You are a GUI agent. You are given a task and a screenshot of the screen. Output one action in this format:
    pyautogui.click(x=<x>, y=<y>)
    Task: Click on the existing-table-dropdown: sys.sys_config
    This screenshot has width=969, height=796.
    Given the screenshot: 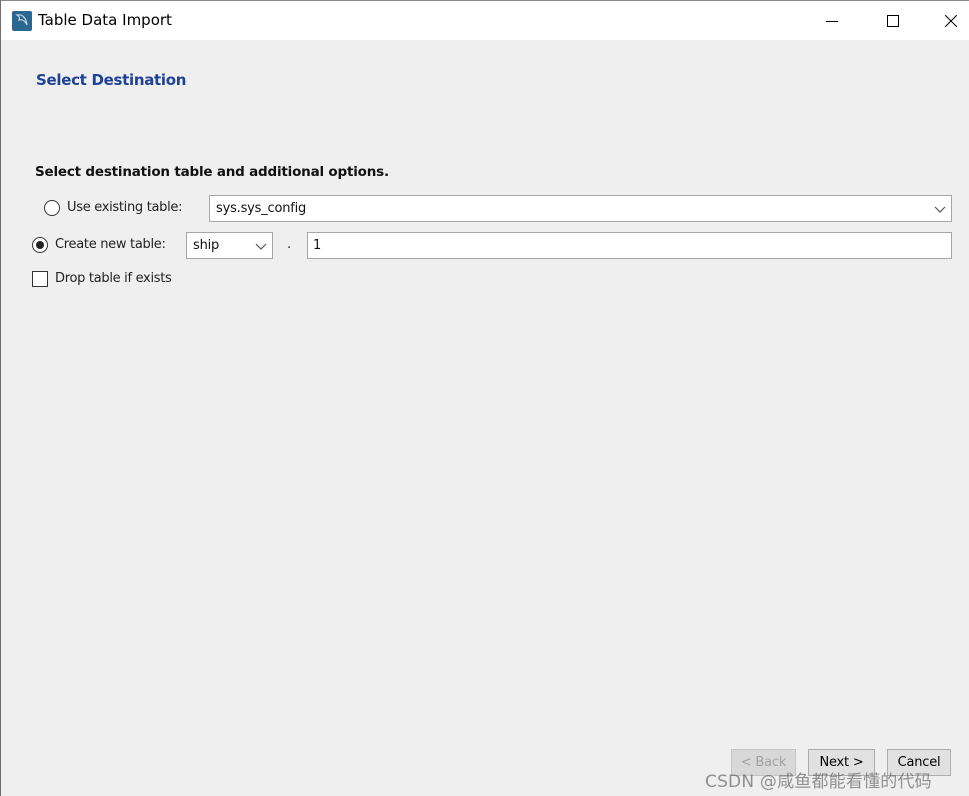 What is the action you would take?
    pyautogui.click(x=580, y=208)
    